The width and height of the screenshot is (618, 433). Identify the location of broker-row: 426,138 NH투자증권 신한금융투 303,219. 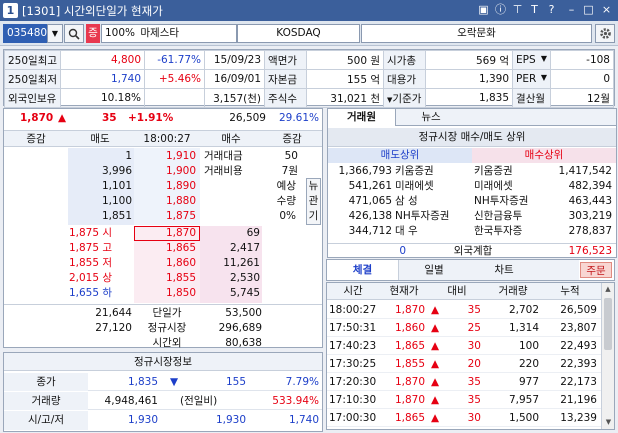
(472, 216).